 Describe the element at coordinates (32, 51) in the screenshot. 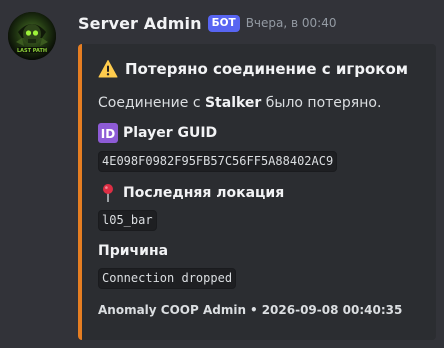

I see `avatar-logo-text: LAST PATH` at that location.